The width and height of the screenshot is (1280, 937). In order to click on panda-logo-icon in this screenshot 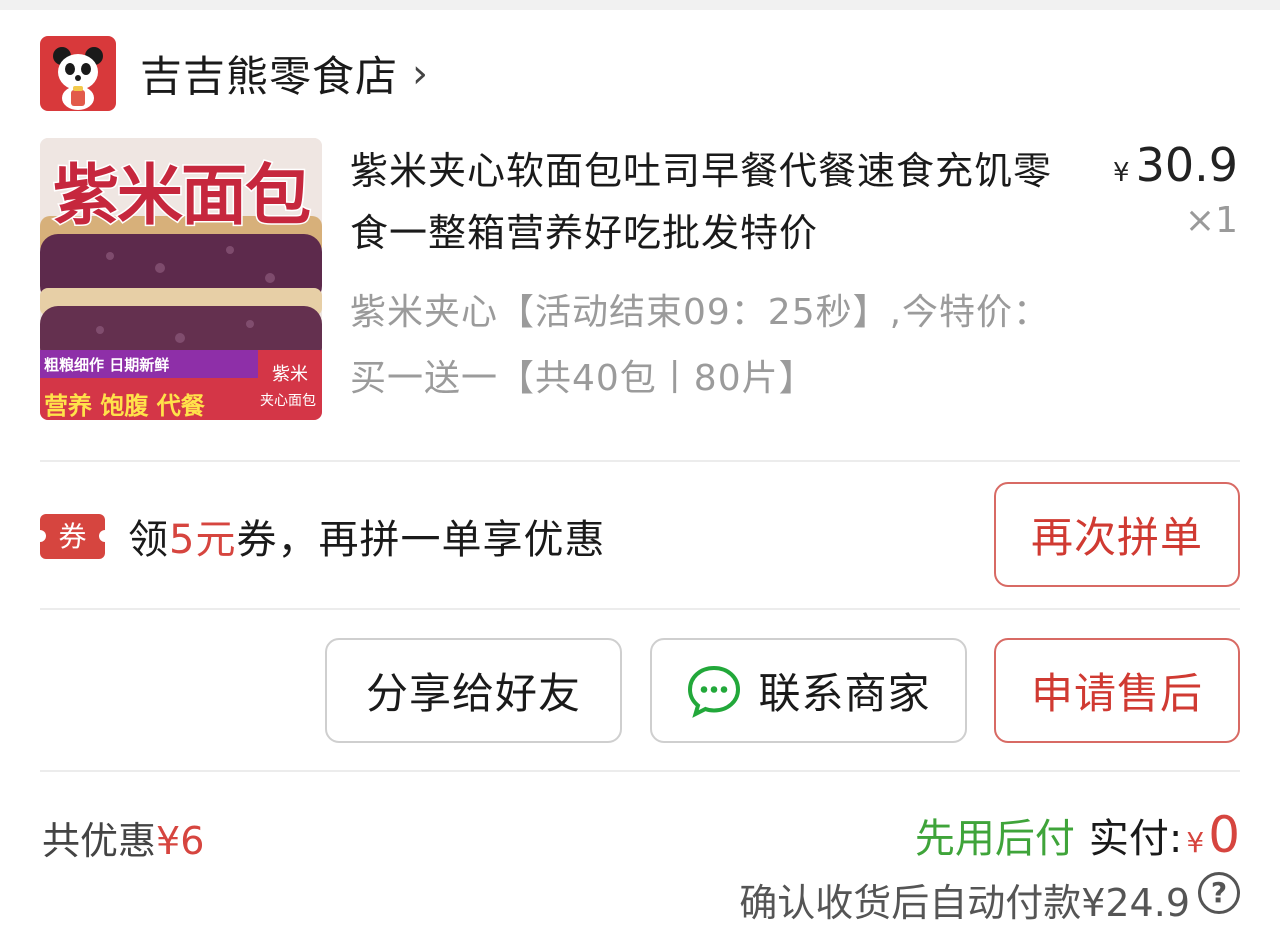, I will do `click(78, 73)`.